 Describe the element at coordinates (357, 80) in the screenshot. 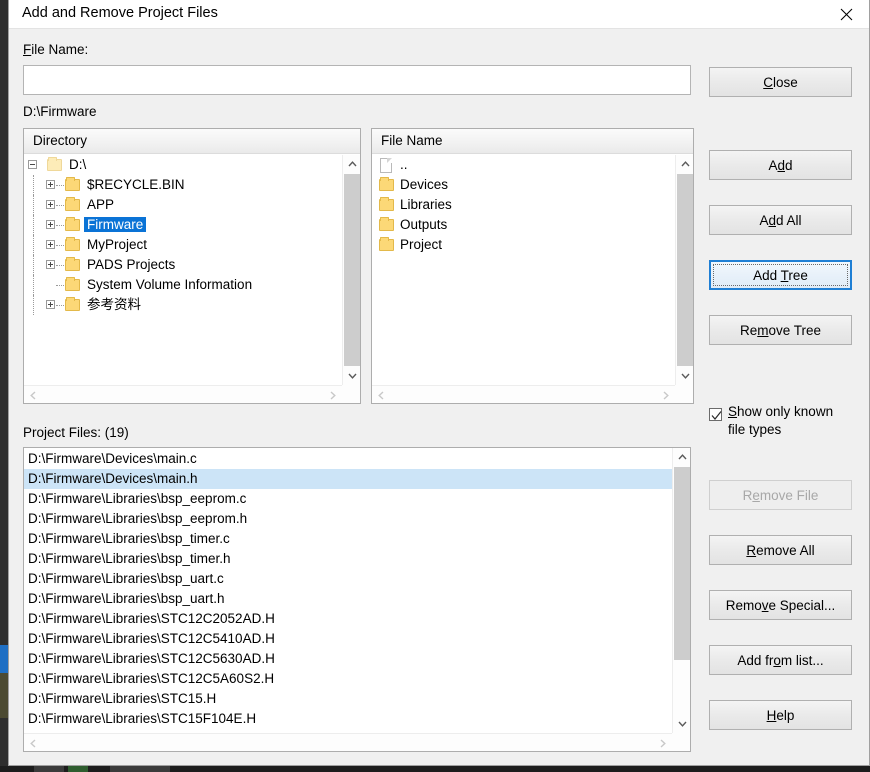

I see `file-name-input` at that location.